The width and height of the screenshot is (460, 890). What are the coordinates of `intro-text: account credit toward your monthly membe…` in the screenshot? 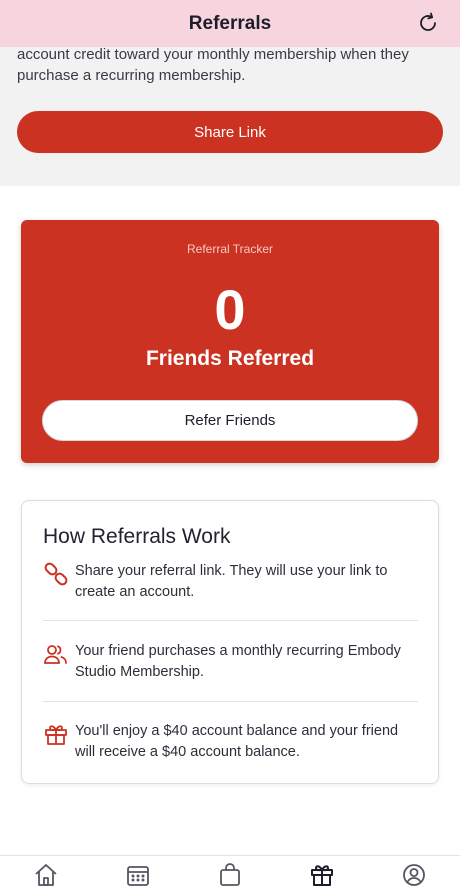 It's located at (213, 65).